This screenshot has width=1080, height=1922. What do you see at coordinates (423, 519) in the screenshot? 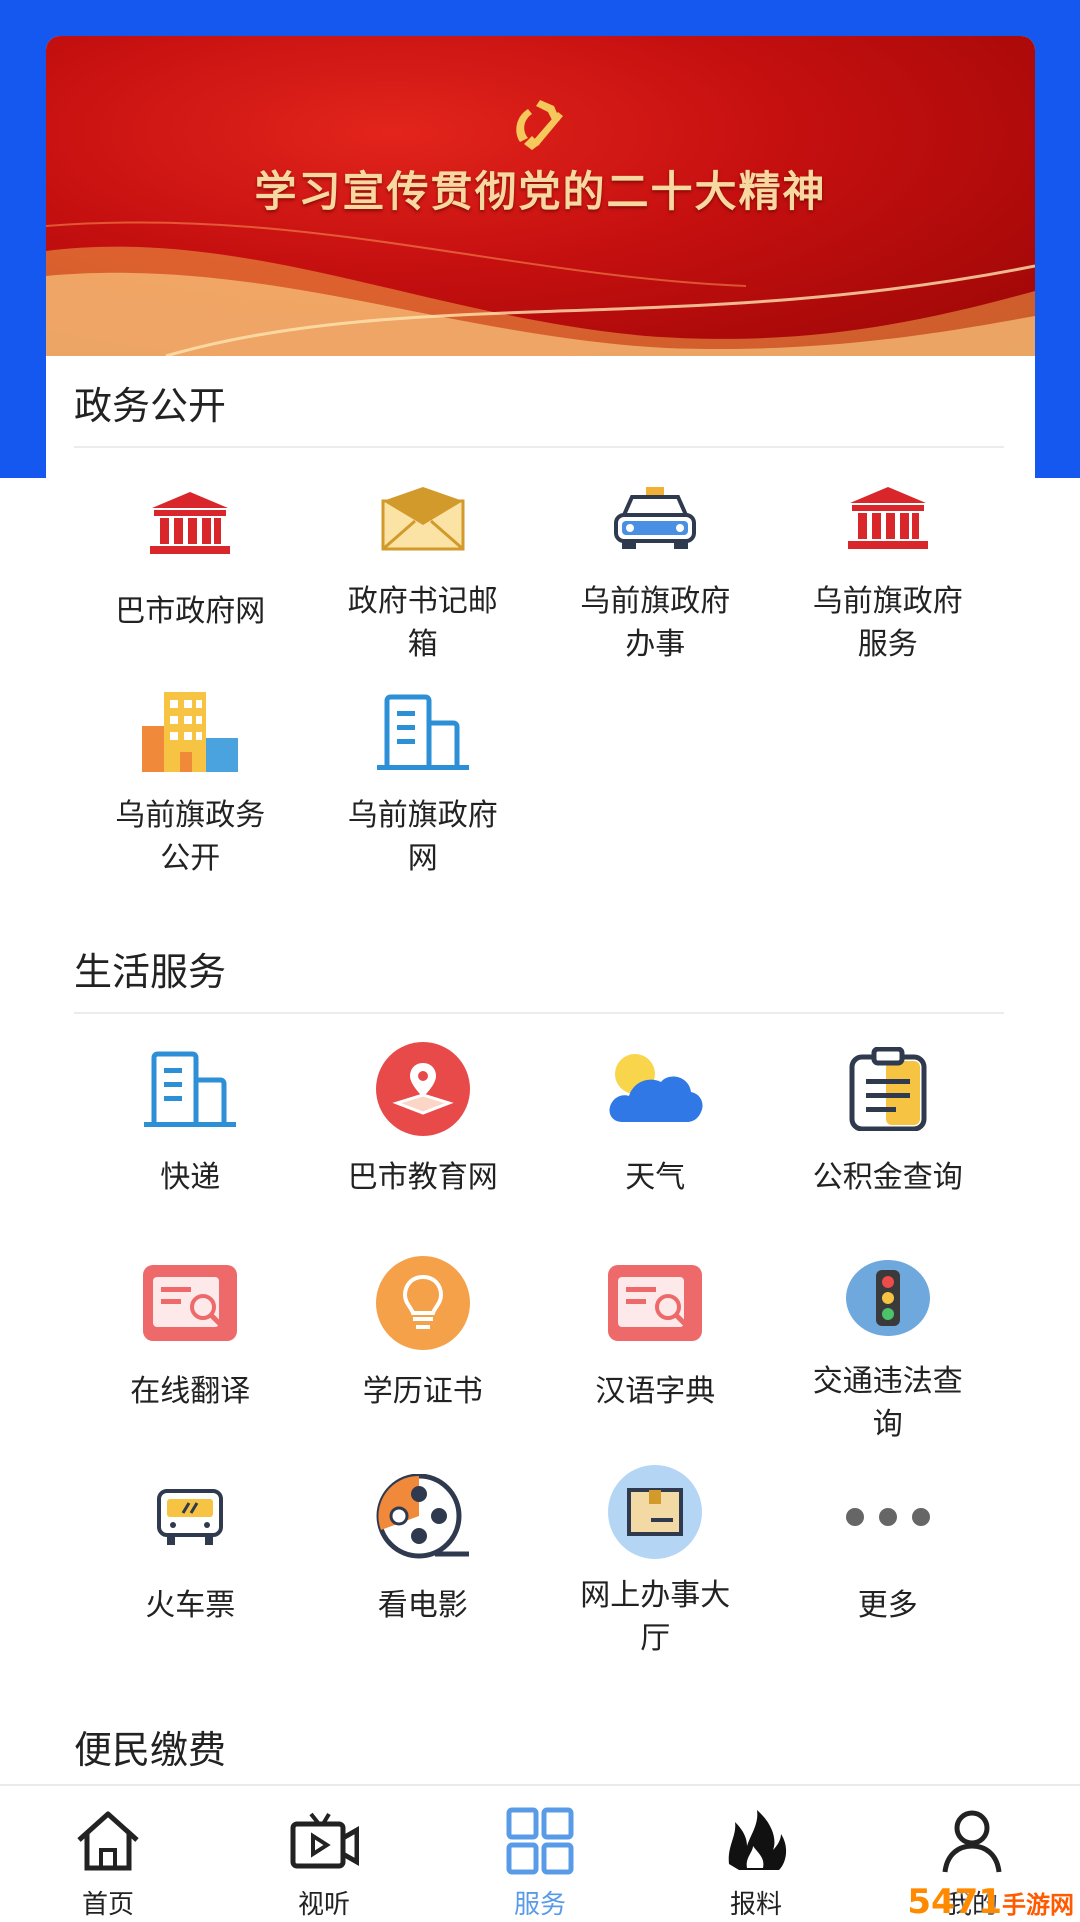
I see `envelope-icon` at bounding box center [423, 519].